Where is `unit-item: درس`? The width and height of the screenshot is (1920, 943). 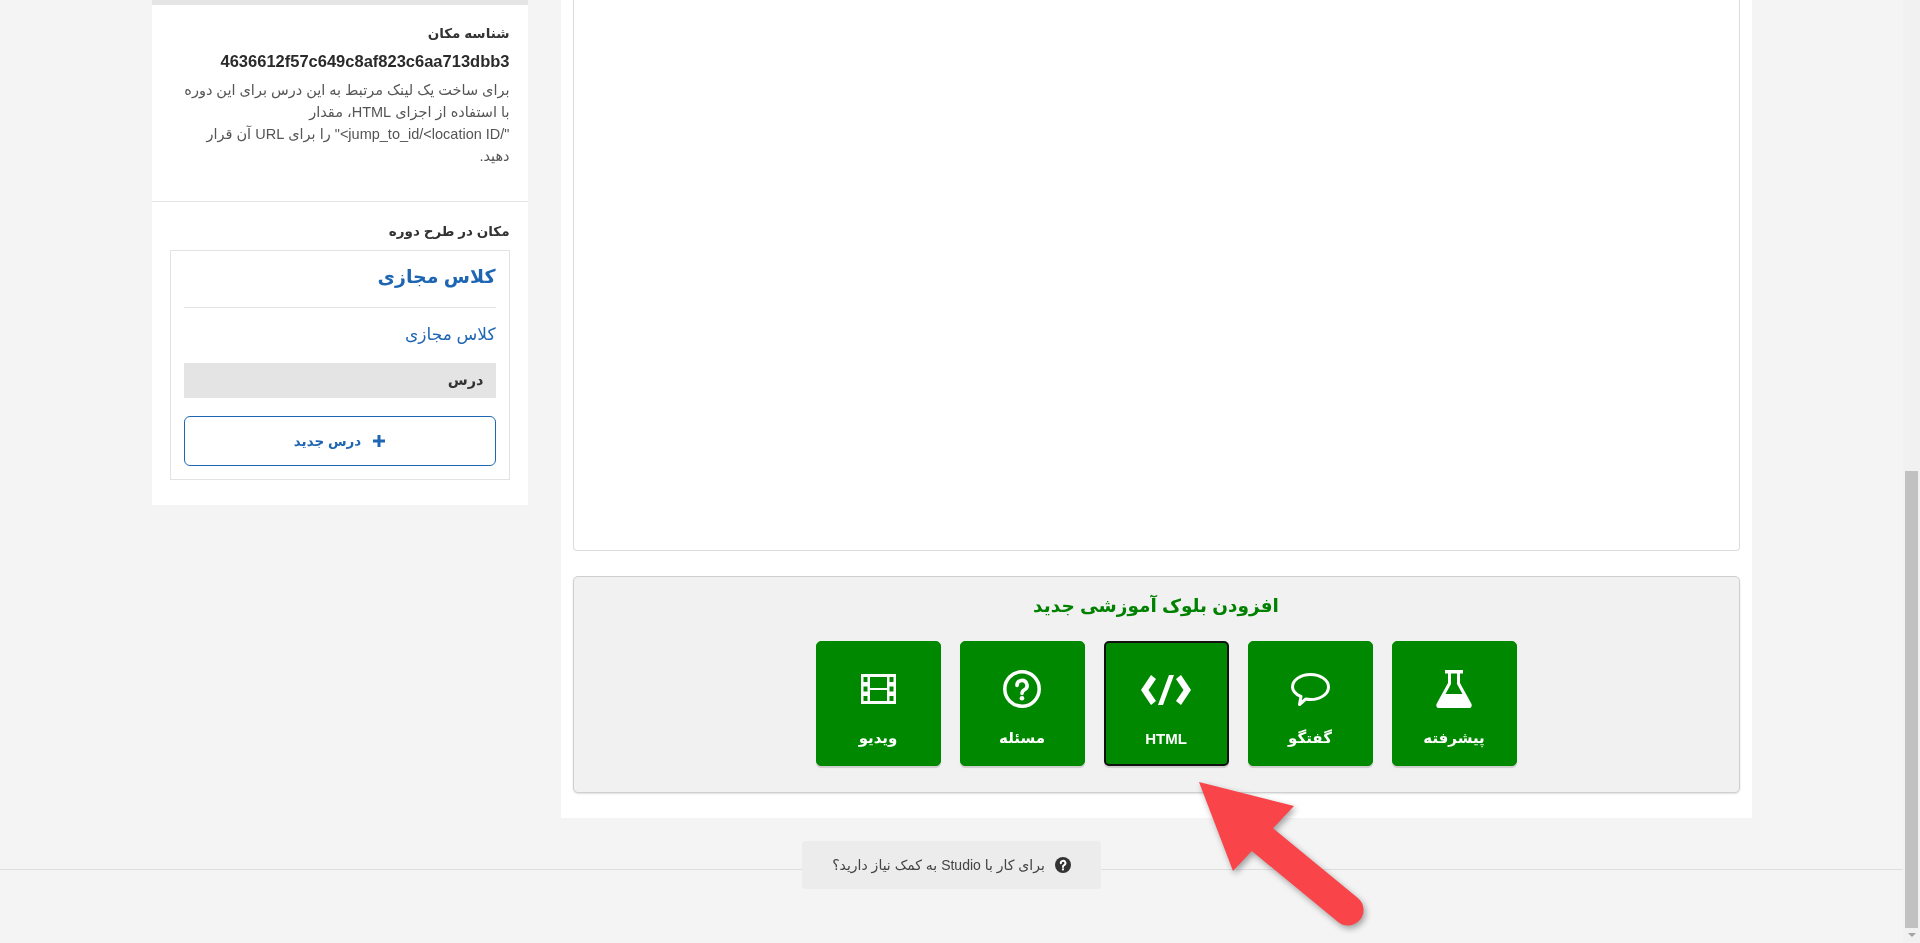 unit-item: درس is located at coordinates (339, 380).